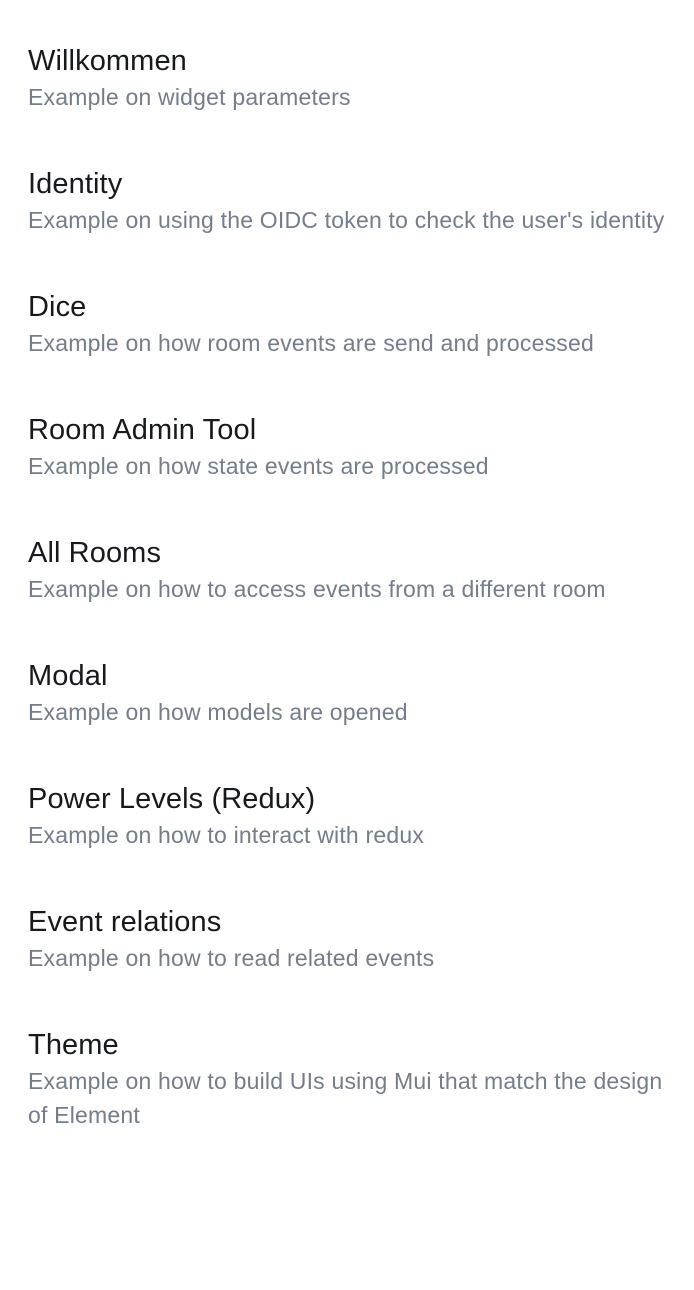 This screenshot has height=1290, width=694. What do you see at coordinates (75, 184) in the screenshot?
I see `list-item-title: Identity` at bounding box center [75, 184].